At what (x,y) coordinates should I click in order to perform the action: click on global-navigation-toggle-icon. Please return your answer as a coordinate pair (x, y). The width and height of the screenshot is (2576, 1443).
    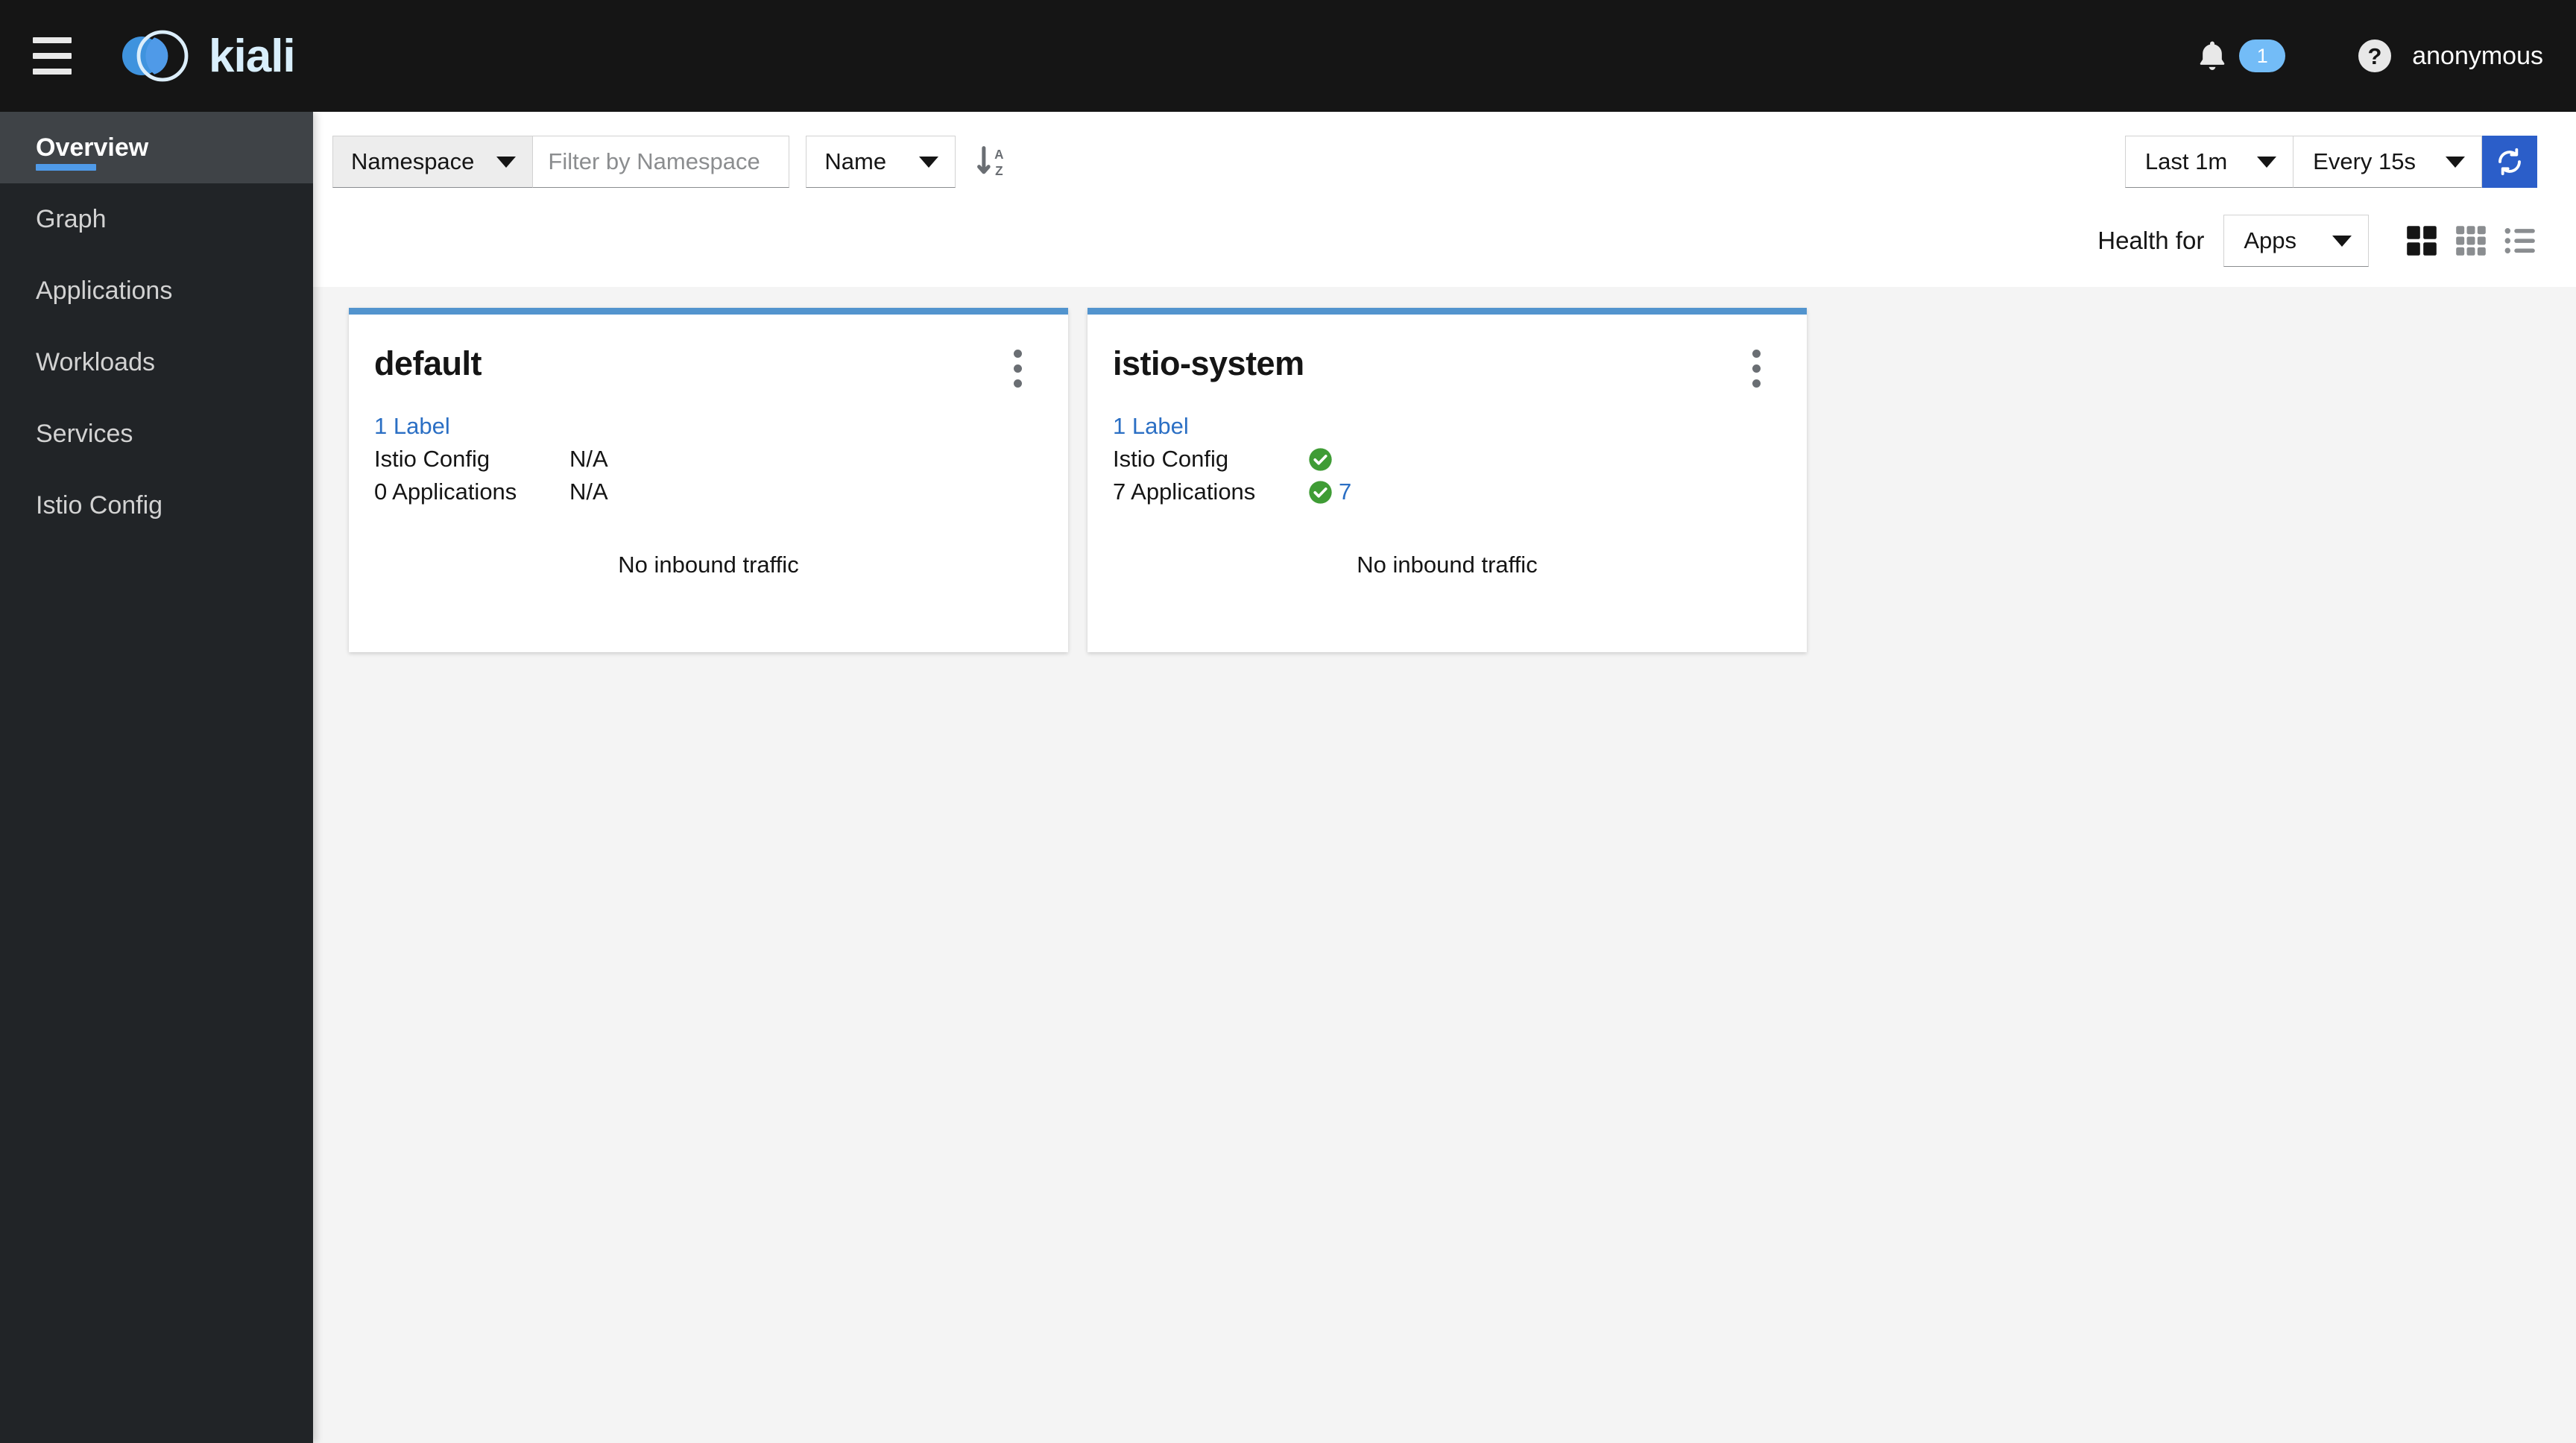
    Looking at the image, I should click on (52, 56).